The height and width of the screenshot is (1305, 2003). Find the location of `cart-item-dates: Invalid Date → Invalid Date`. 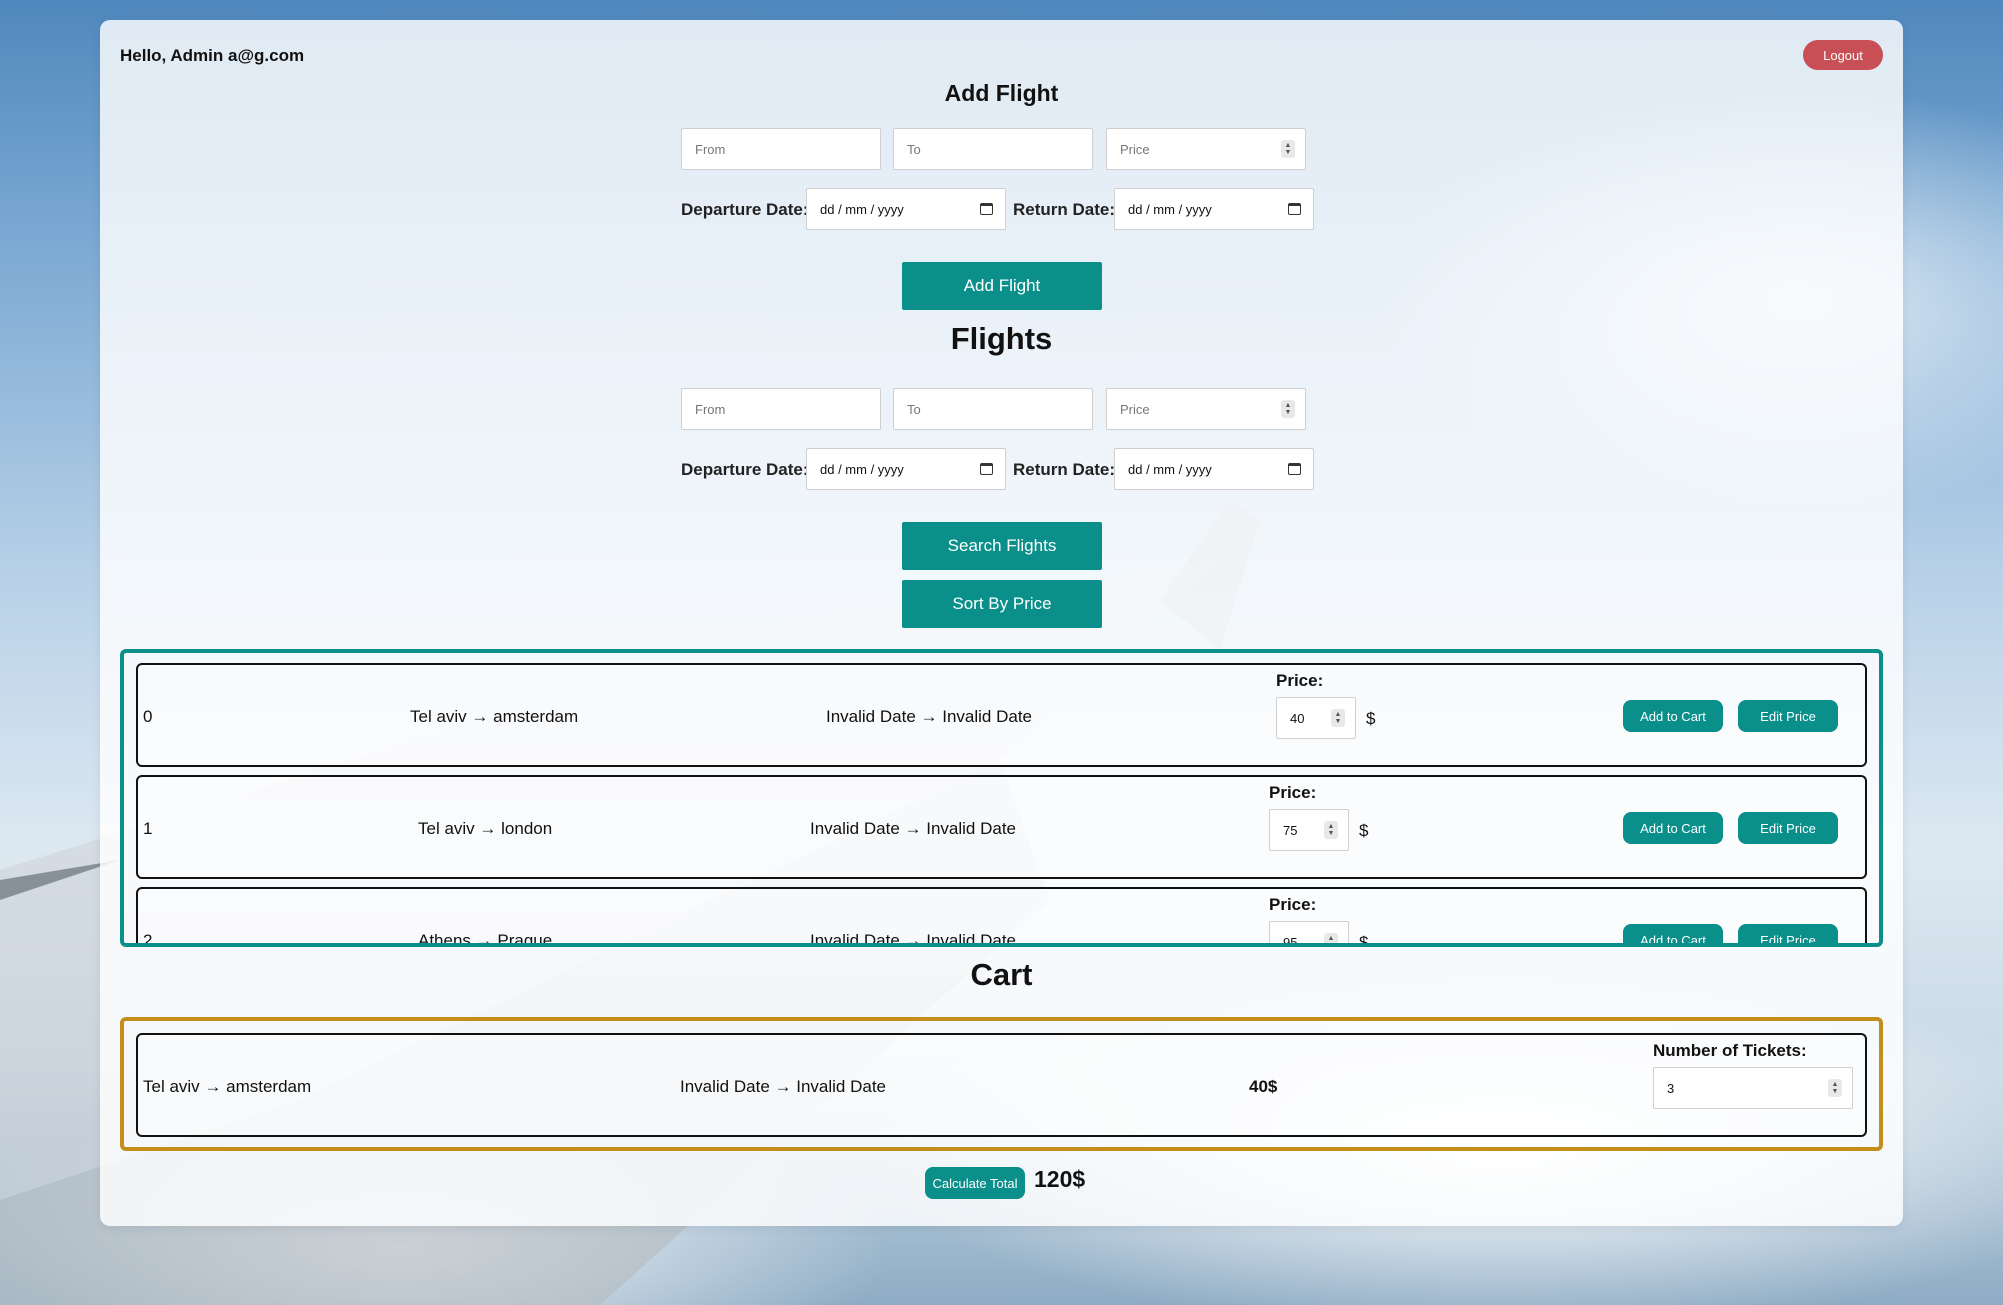

cart-item-dates: Invalid Date → Invalid Date is located at coordinates (783, 1086).